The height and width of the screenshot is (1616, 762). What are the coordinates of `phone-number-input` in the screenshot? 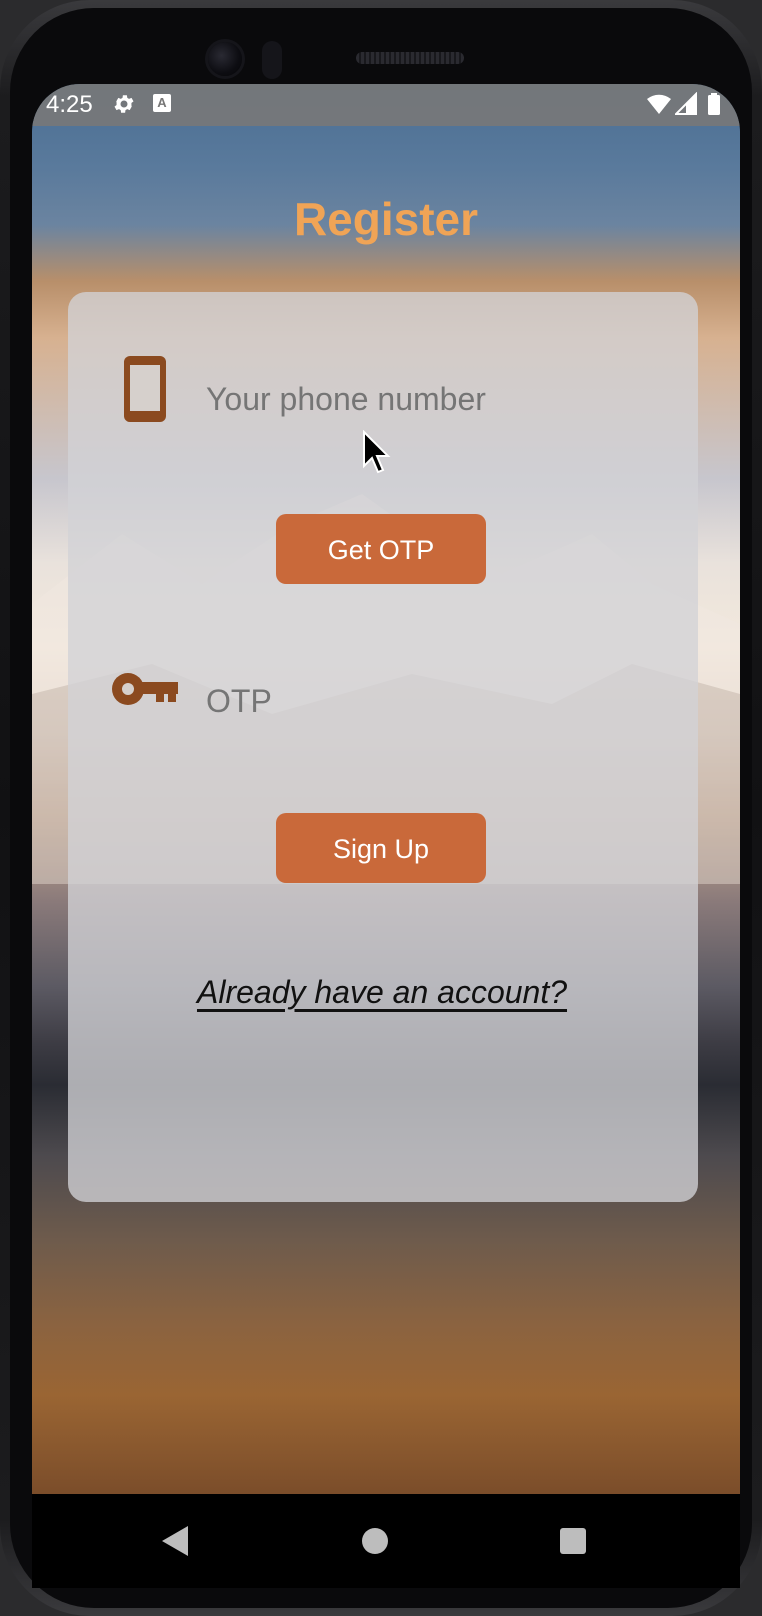 It's located at (426, 399).